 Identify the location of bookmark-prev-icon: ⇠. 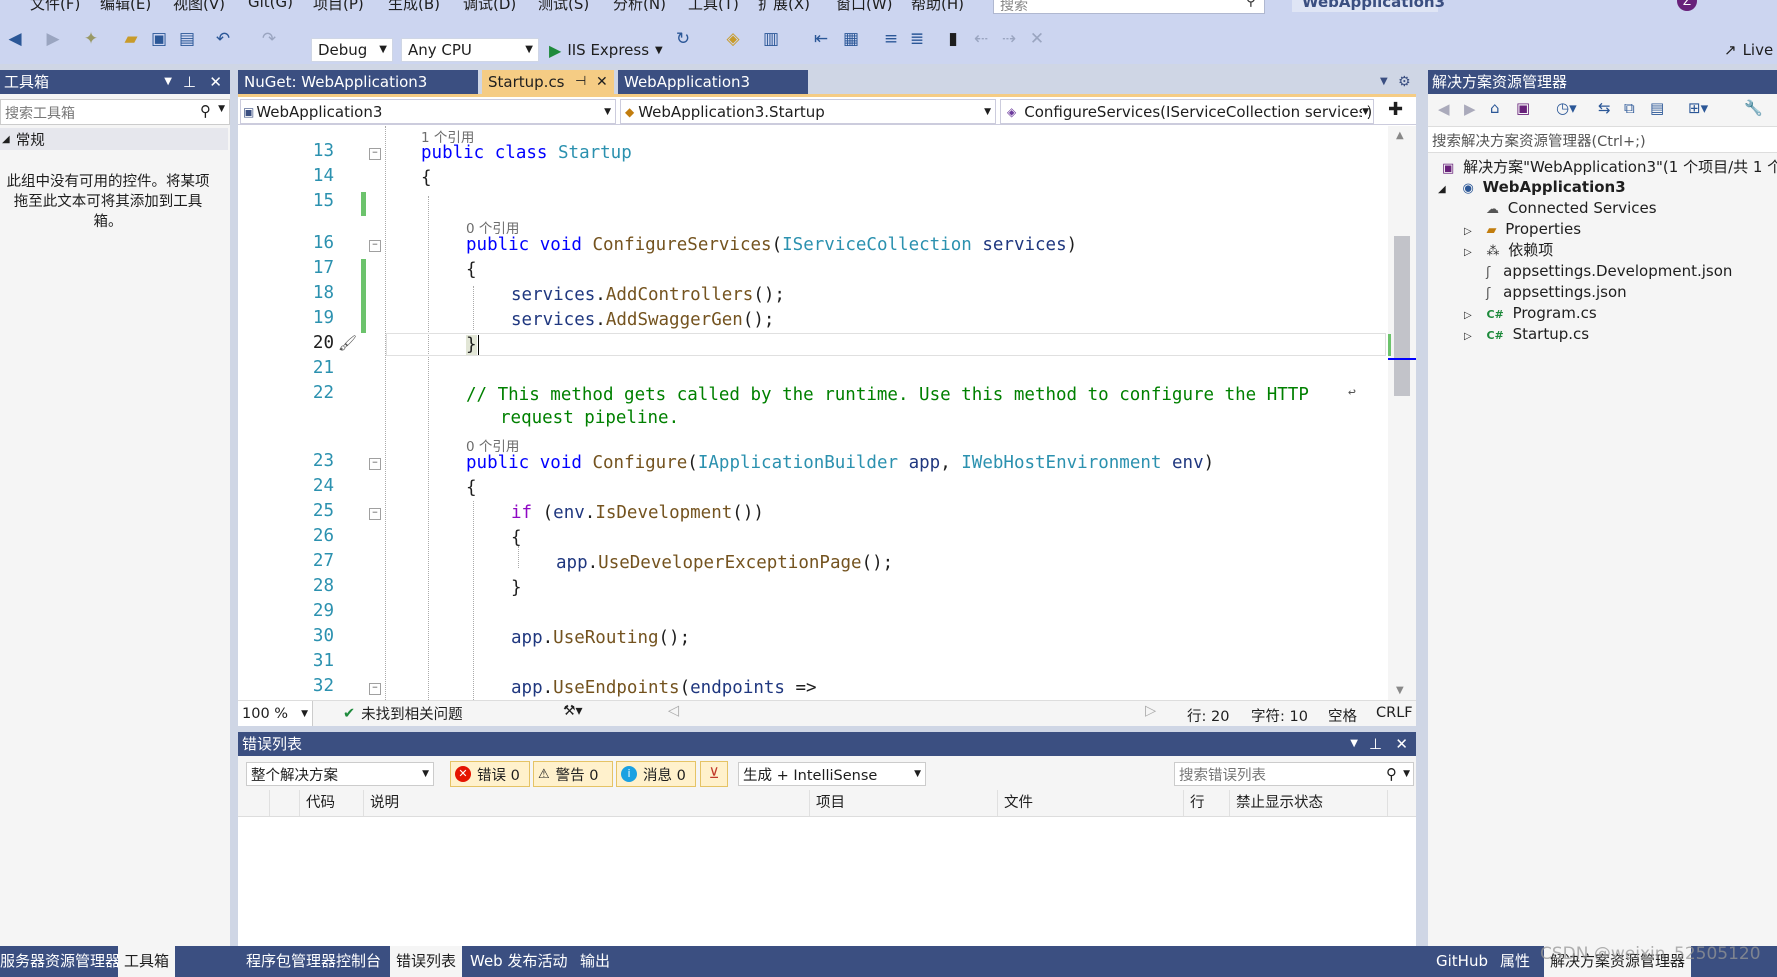
(981, 39).